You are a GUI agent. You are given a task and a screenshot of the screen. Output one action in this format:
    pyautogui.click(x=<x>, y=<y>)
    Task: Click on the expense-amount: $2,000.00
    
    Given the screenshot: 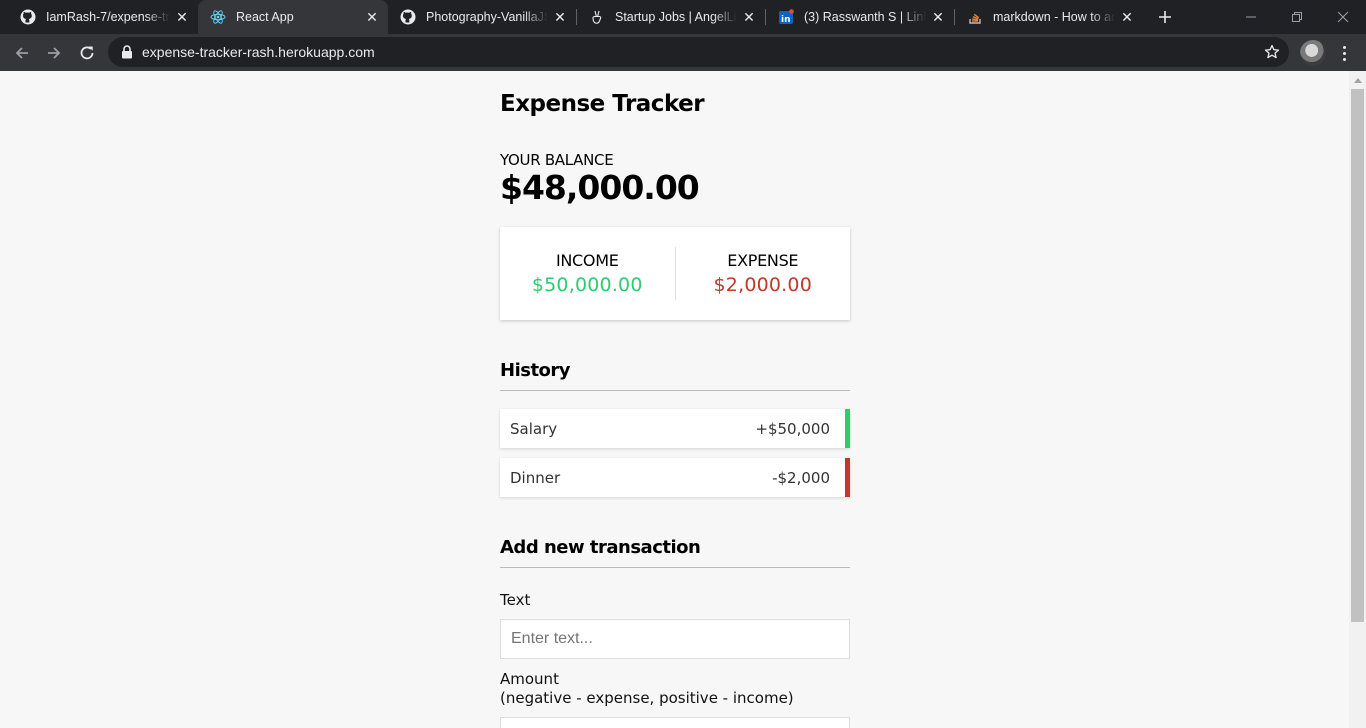 What is the action you would take?
    pyautogui.click(x=762, y=285)
    